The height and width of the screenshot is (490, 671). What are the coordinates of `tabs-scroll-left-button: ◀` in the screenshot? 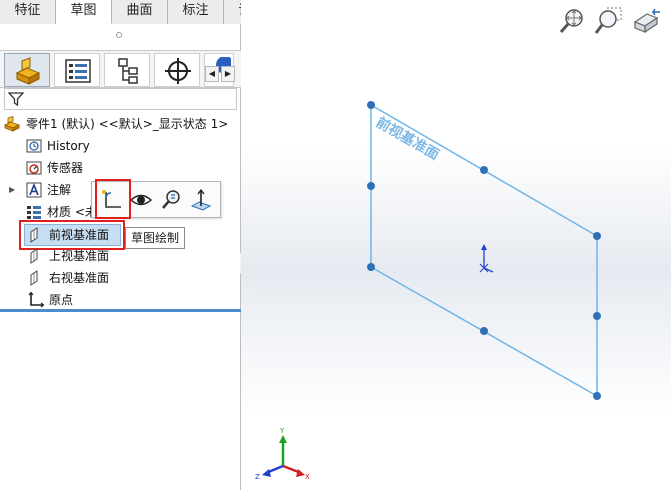 It's located at (212, 74).